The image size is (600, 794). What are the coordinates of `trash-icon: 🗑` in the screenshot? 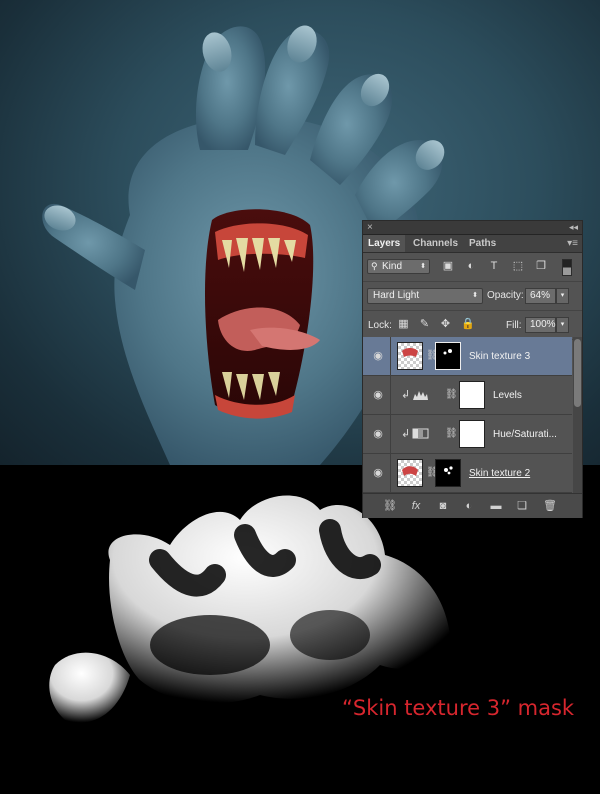 It's located at (550, 506).